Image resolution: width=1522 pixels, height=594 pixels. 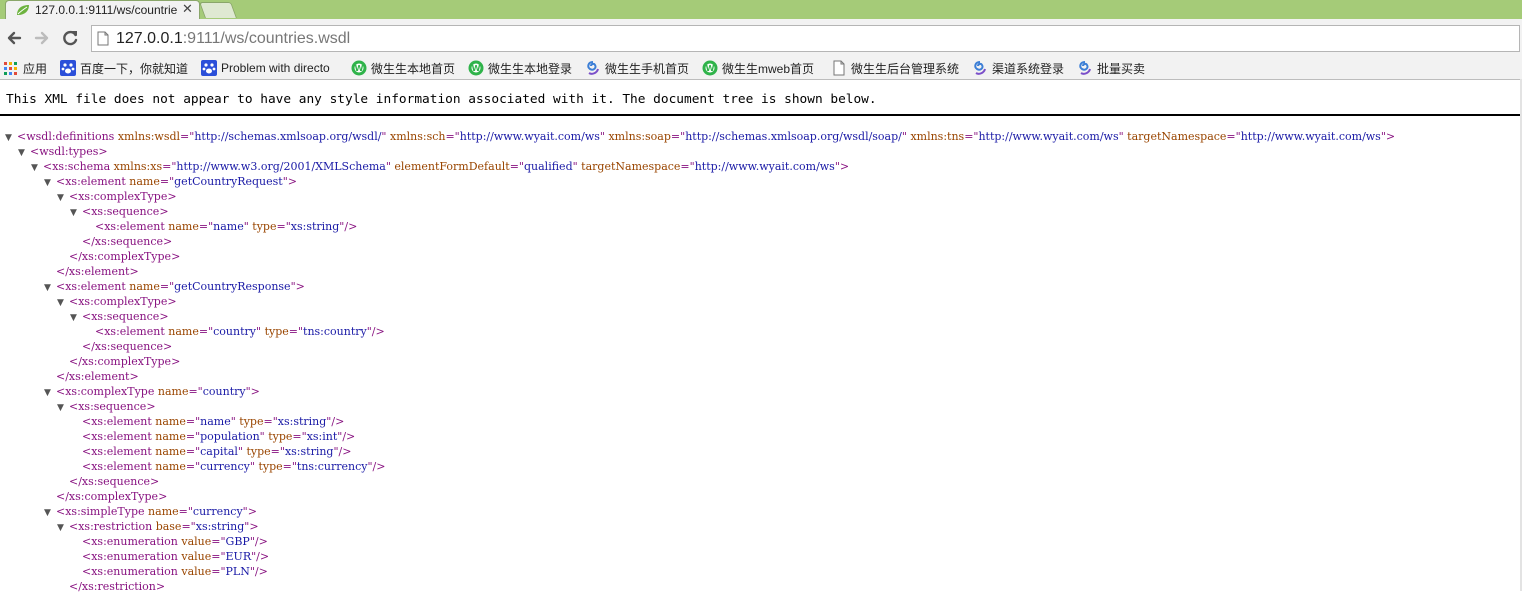 I want to click on bookmark-apps: 应用, so click(x=27, y=68).